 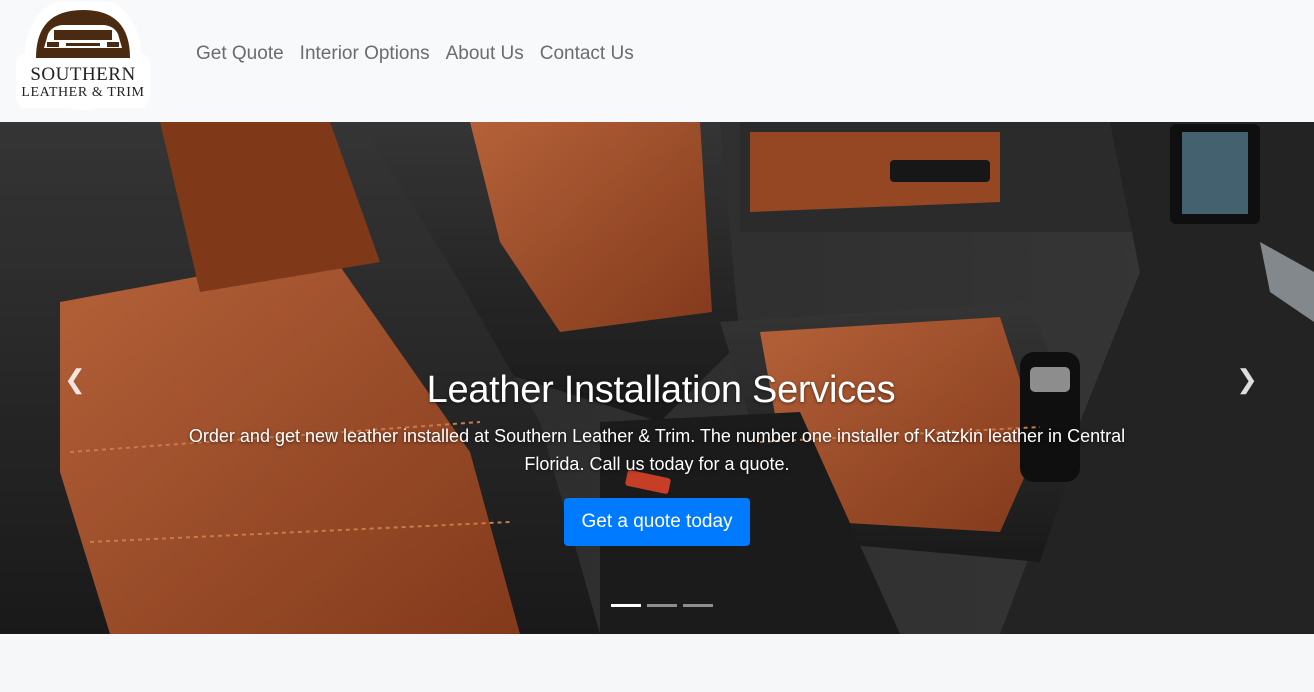 What do you see at coordinates (83, 92) in the screenshot?
I see `brand-tagline: LEATHER & TRIM` at bounding box center [83, 92].